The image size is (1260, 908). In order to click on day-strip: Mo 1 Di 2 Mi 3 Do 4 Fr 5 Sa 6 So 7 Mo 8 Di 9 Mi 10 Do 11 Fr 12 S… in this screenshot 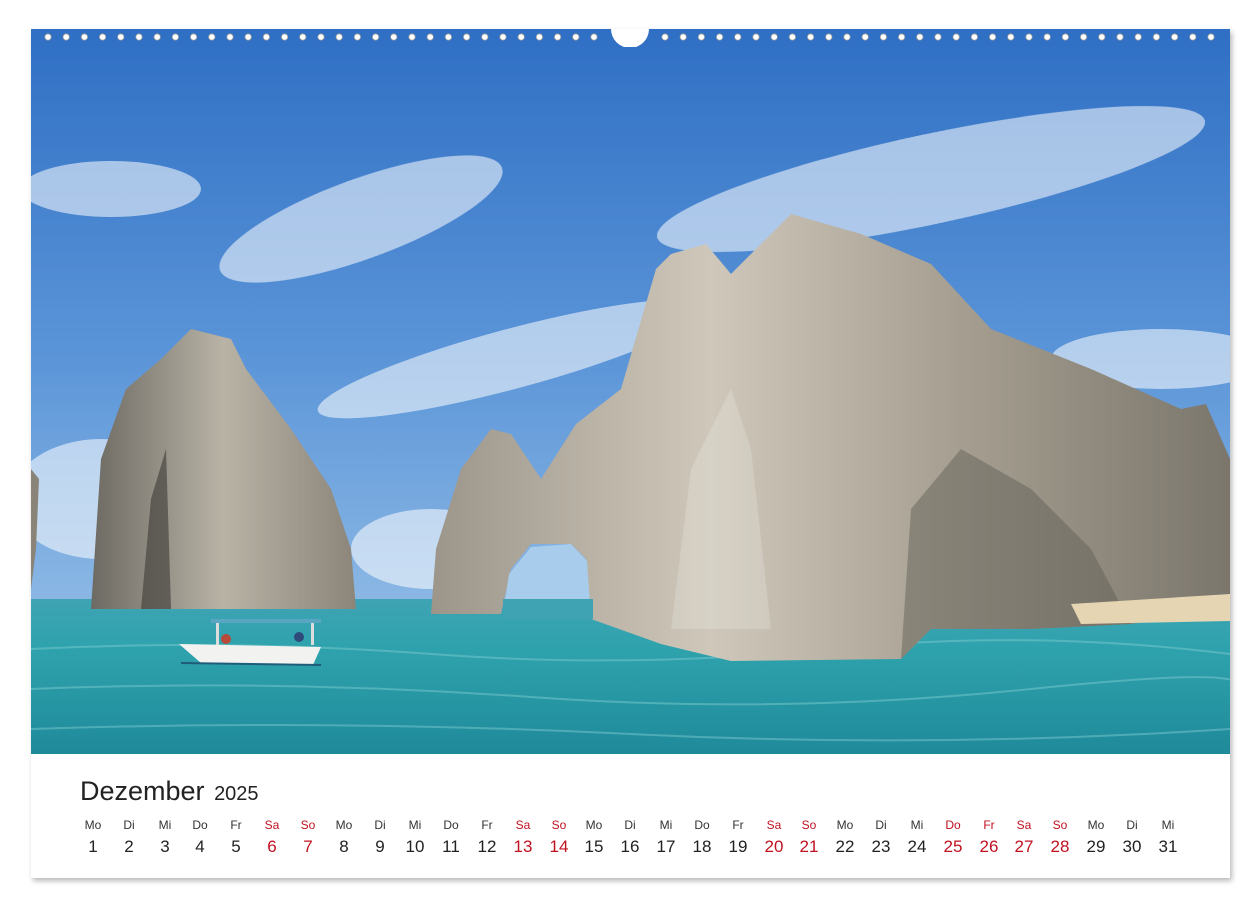, I will do `click(634, 840)`.